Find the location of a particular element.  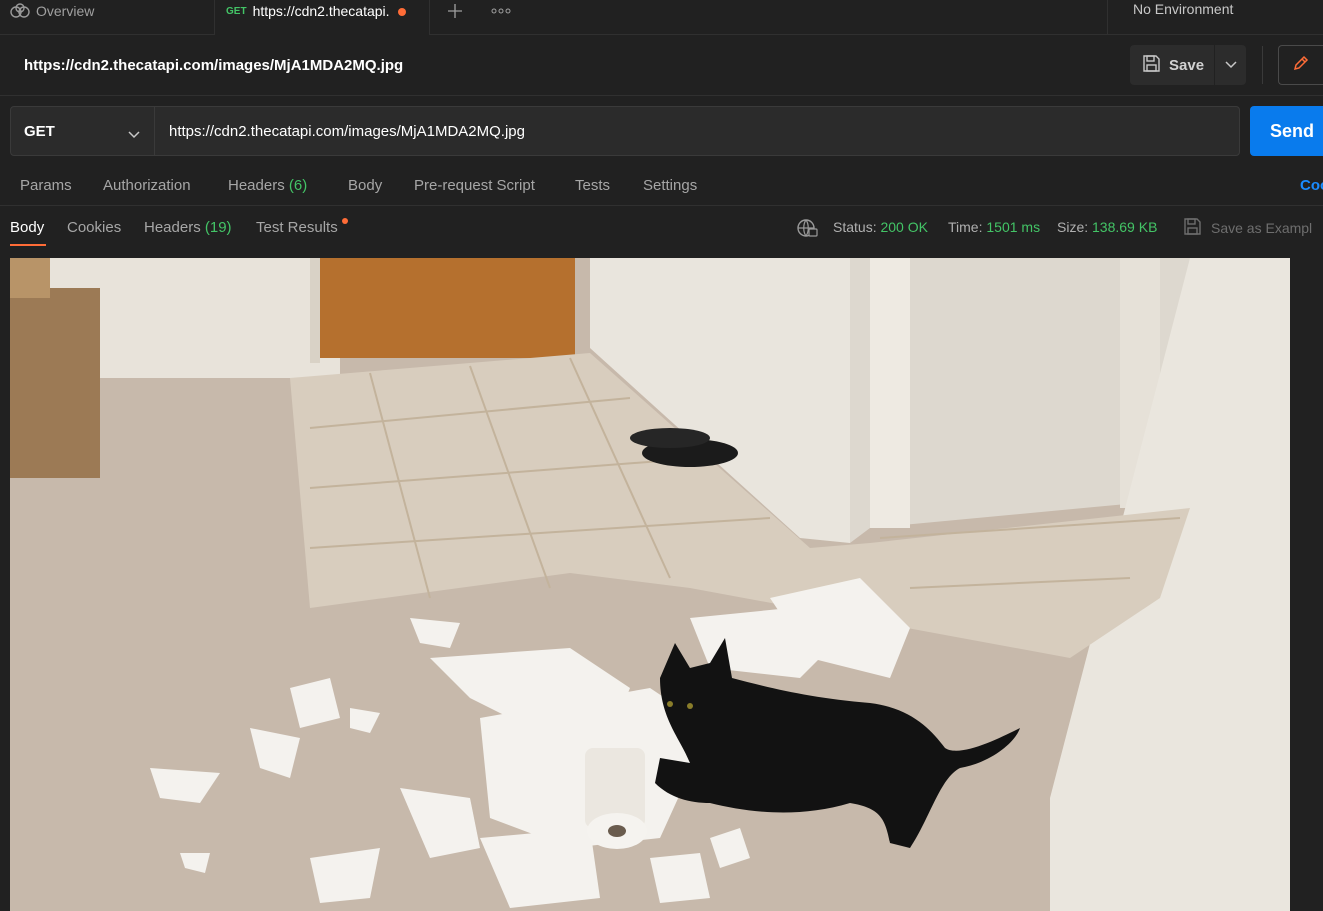

more-tabs-button is located at coordinates (501, 10).